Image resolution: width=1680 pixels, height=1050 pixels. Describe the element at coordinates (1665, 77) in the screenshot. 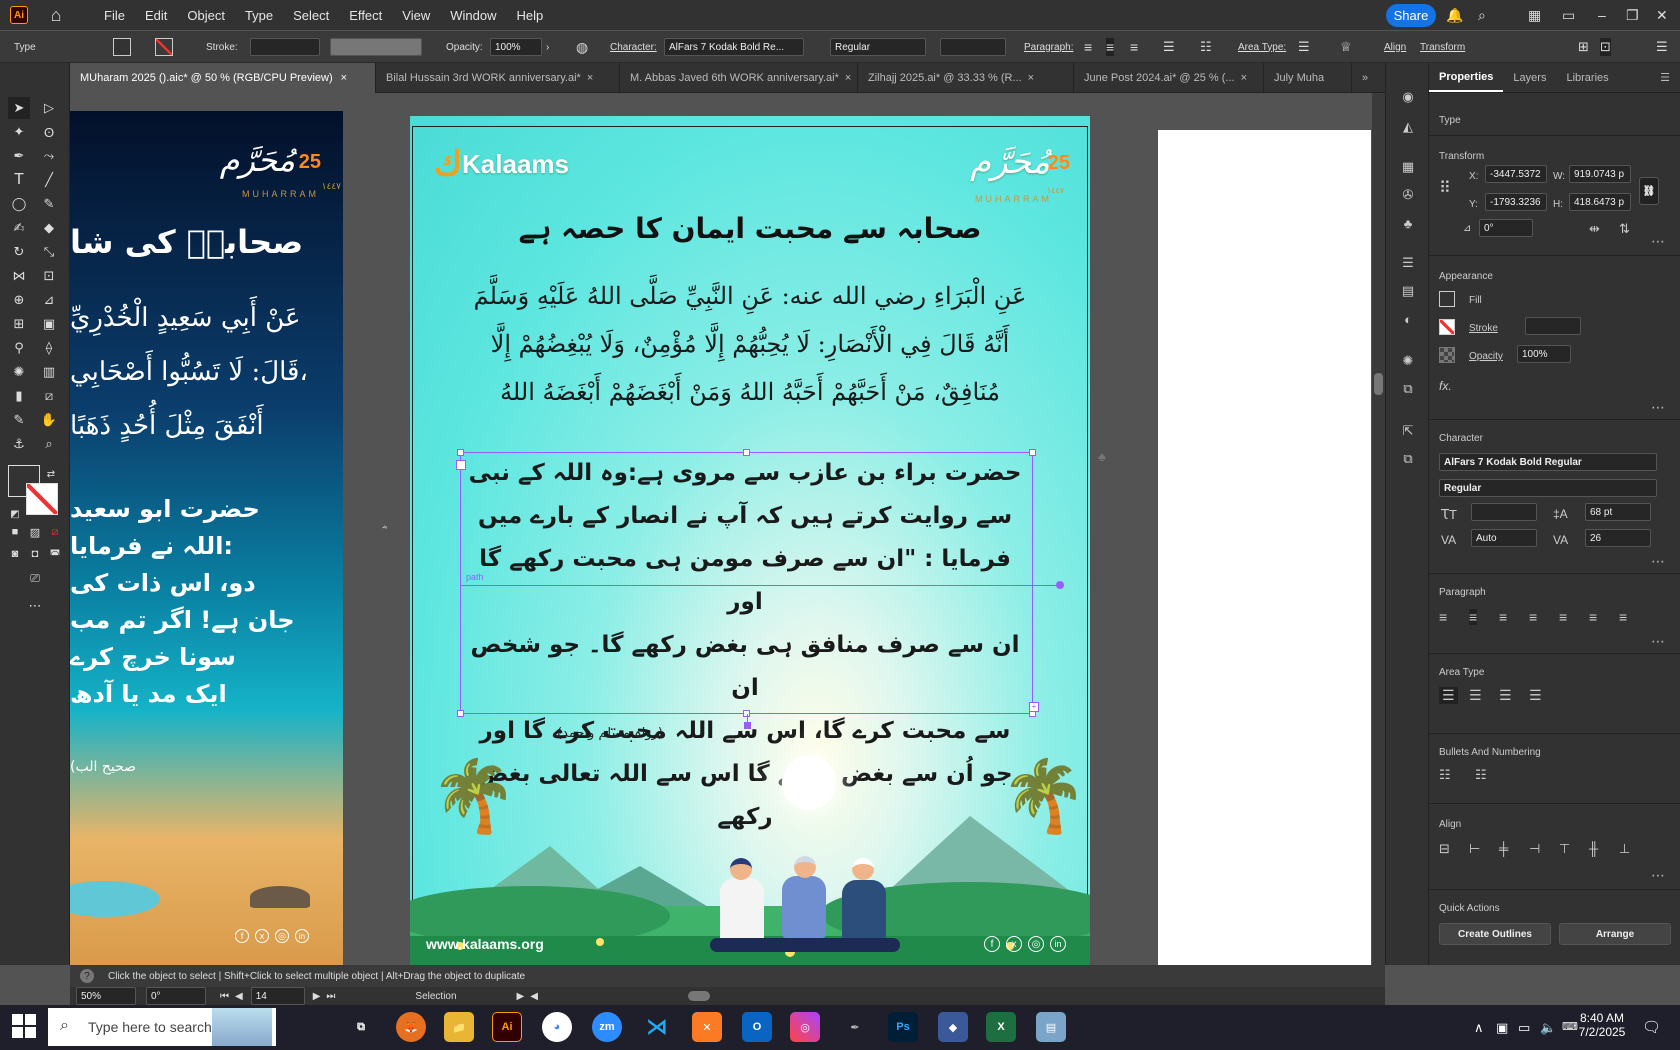

I see `panel-menu-icon: ☰` at that location.